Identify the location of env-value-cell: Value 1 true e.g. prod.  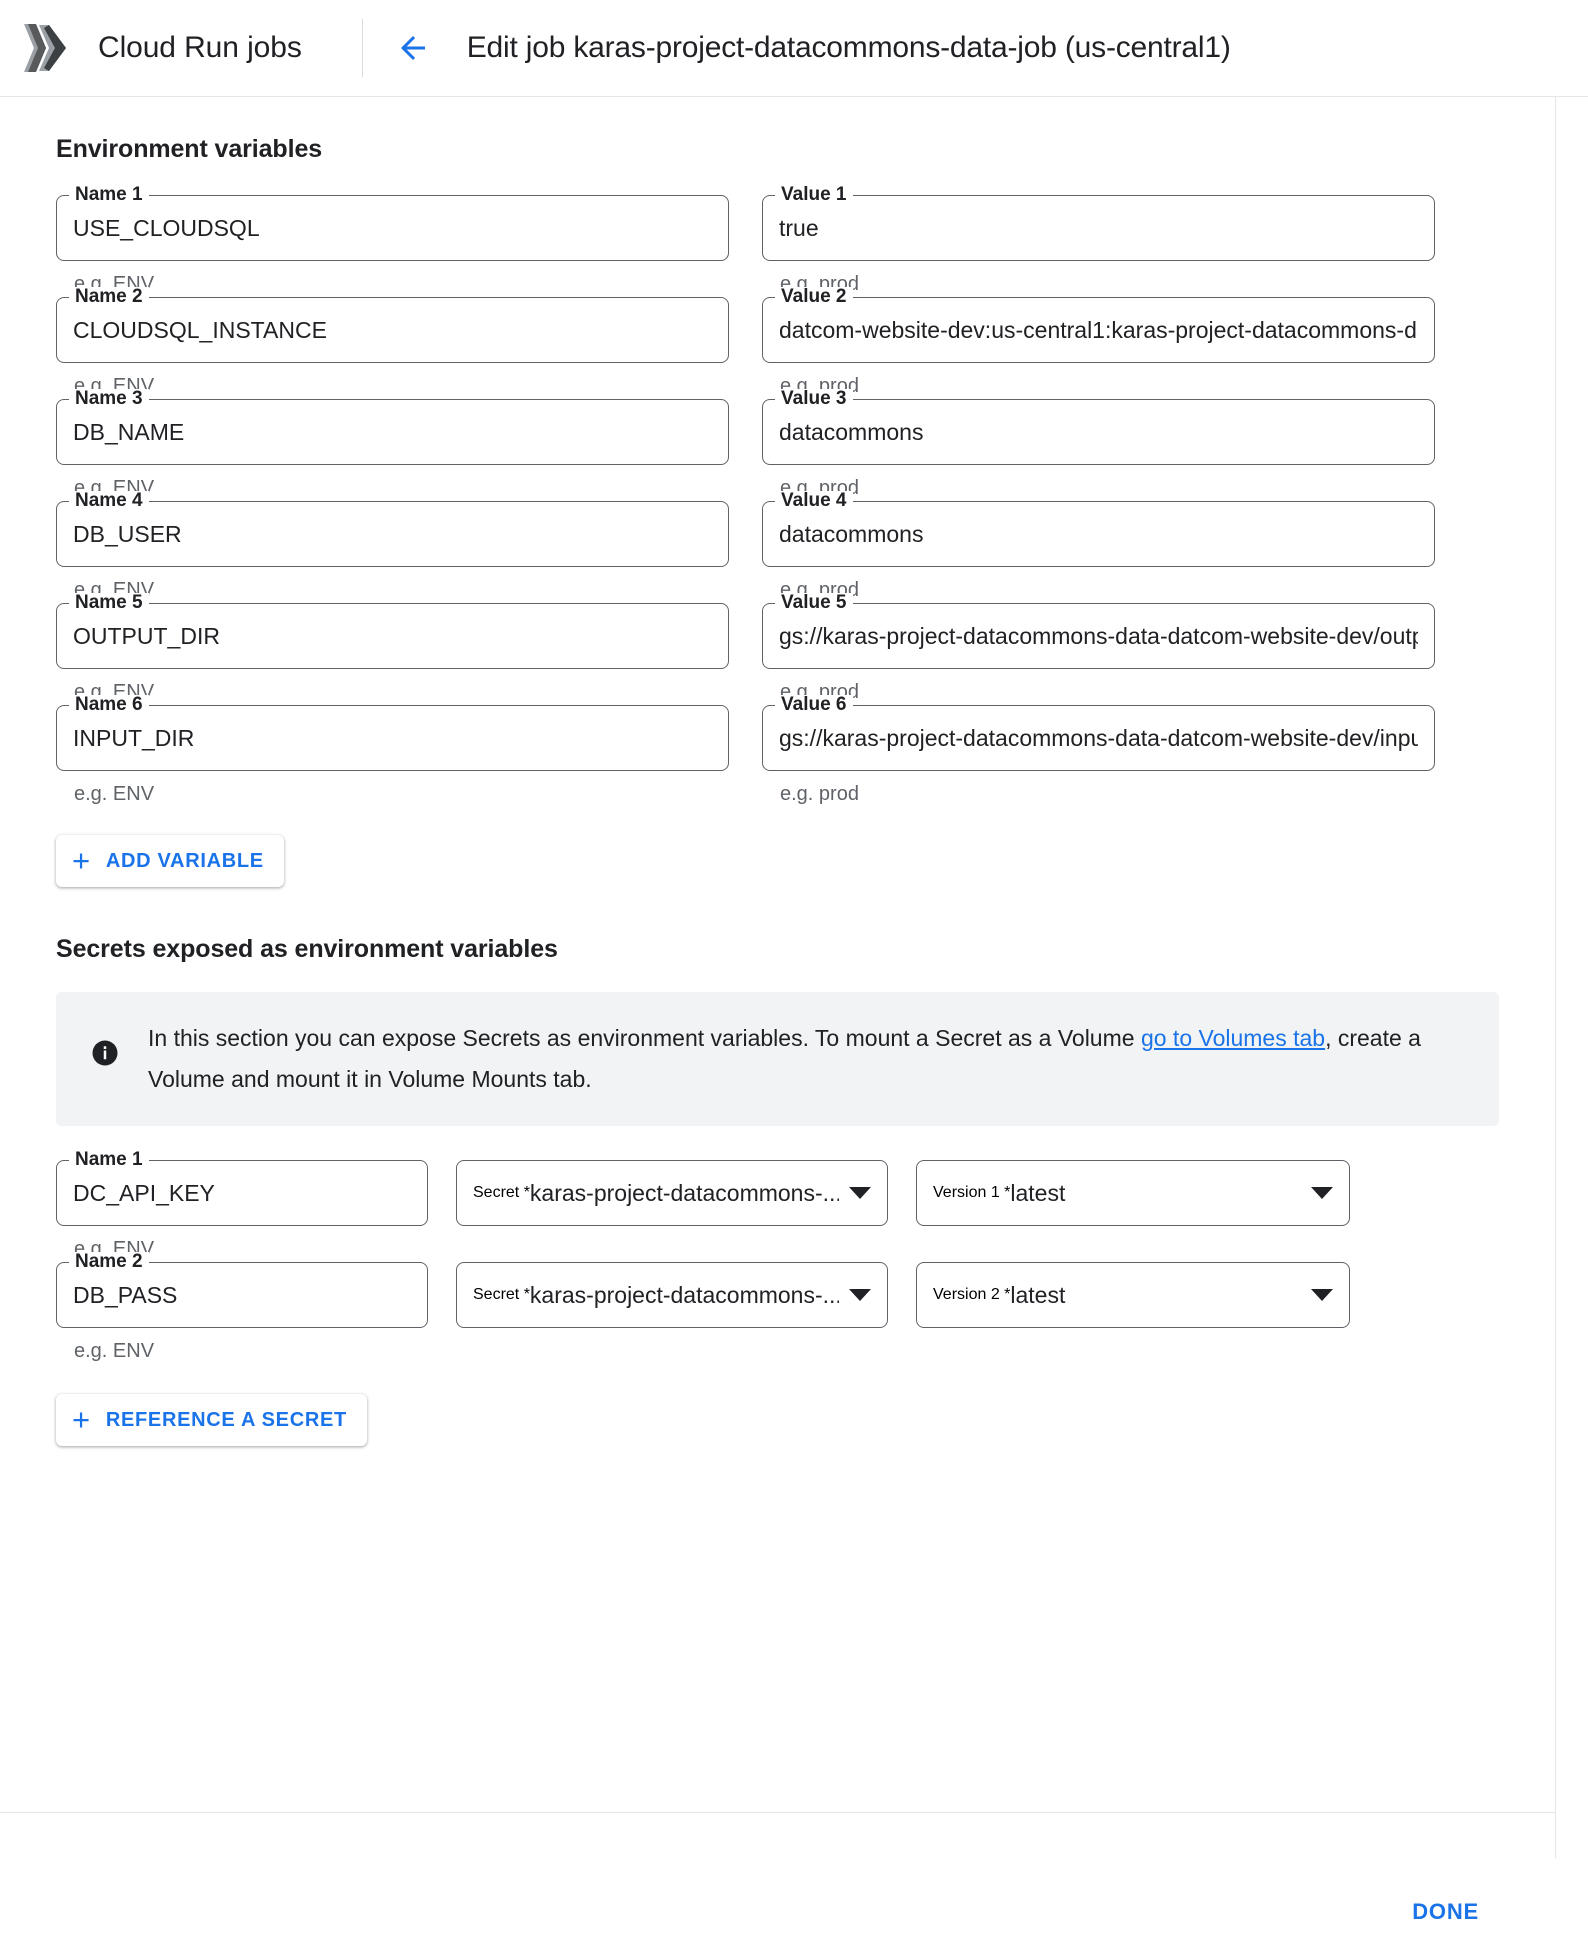
(1098, 241).